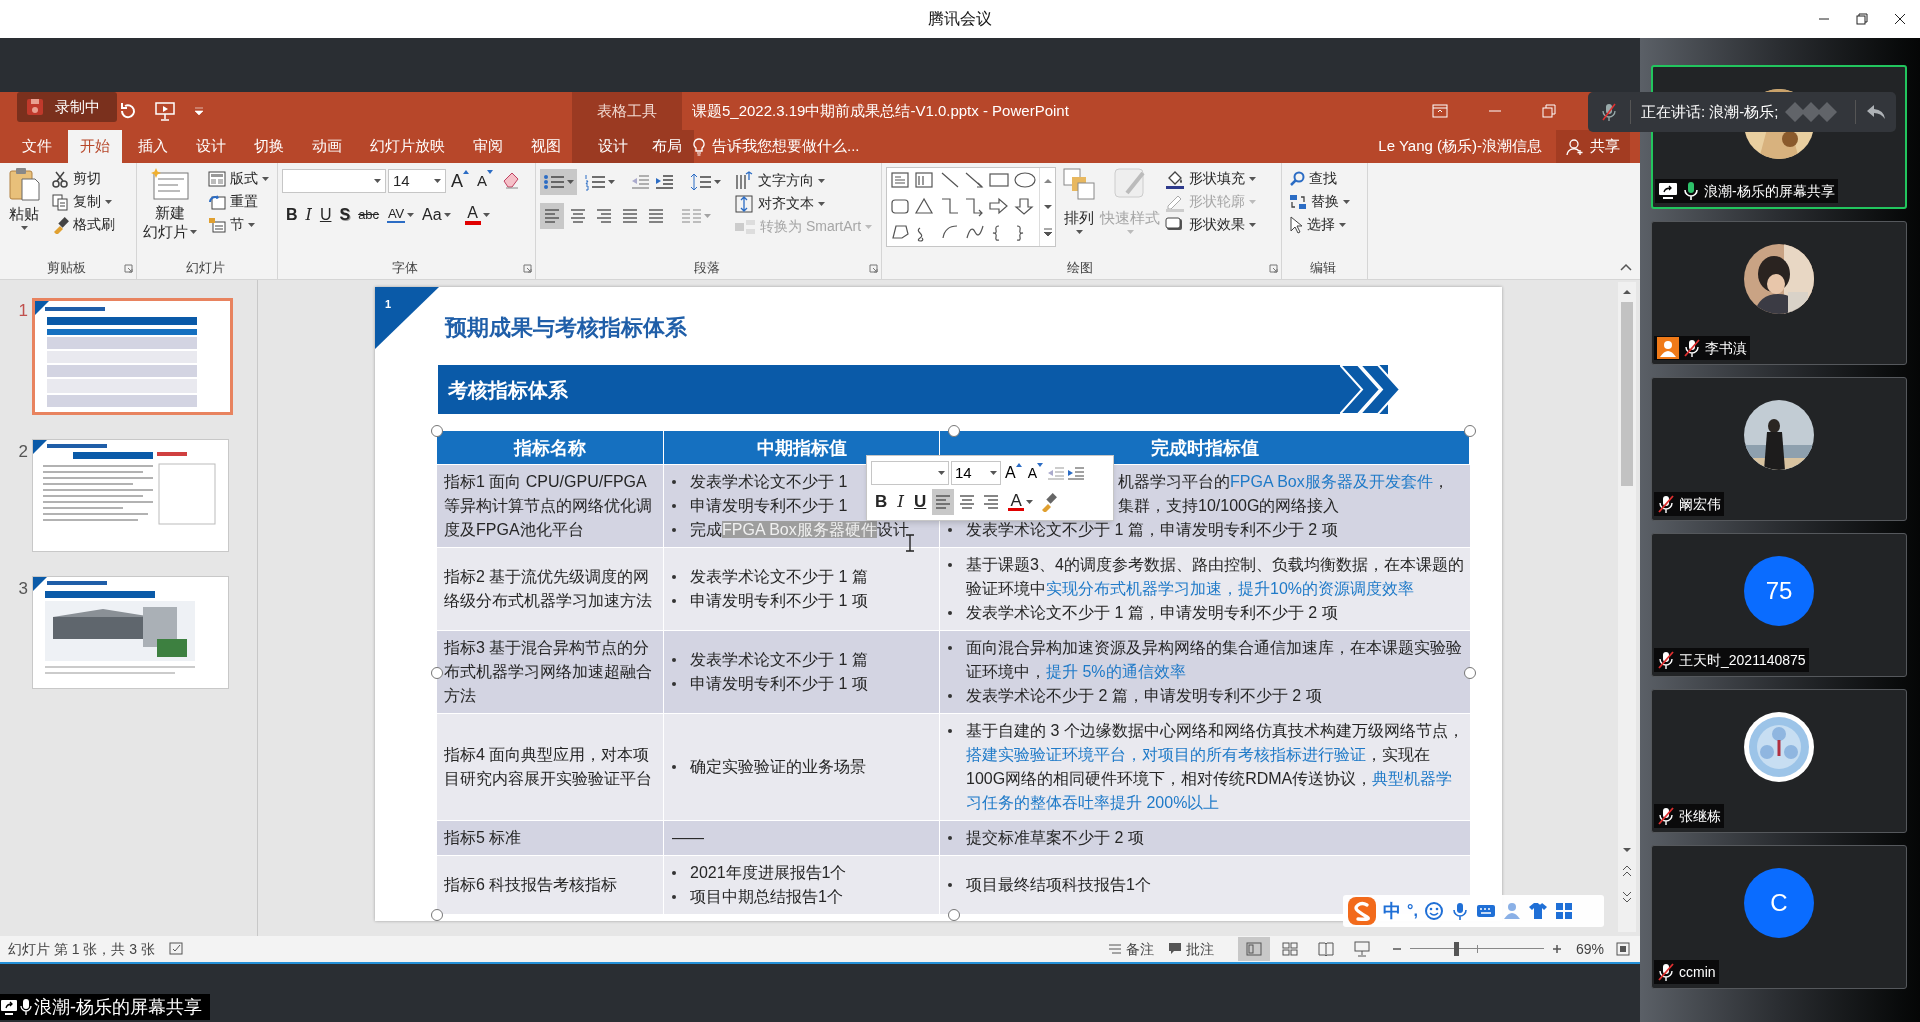  I want to click on ime-mode: 中, so click(1392, 911).